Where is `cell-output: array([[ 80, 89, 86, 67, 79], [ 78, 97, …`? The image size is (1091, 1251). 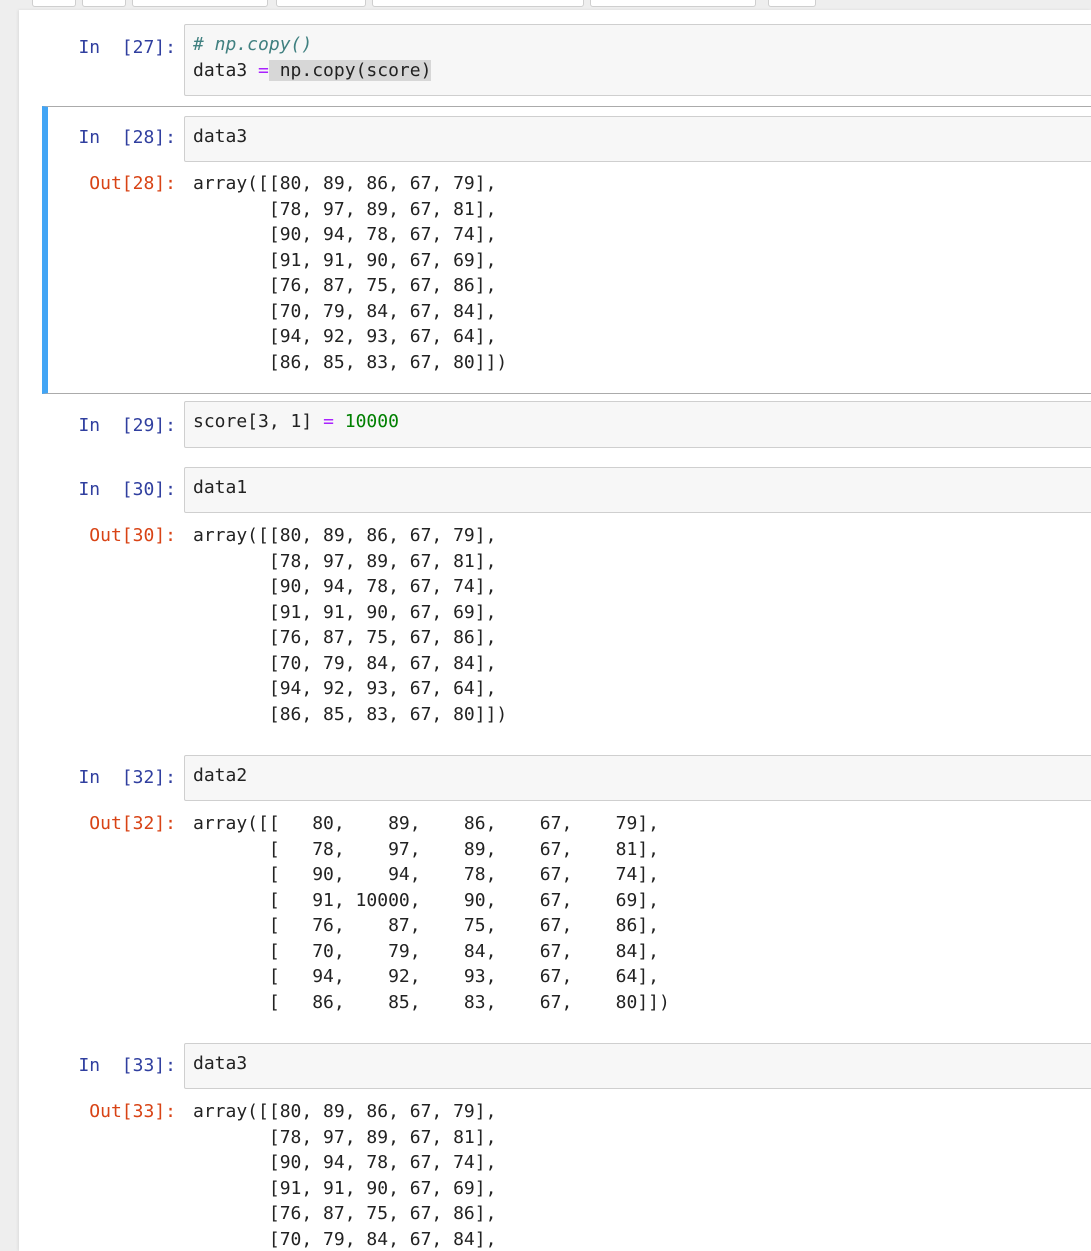
cell-output: array([[ 80, 89, 86, 67, 79], [ 78, 97, … is located at coordinates (431, 913).